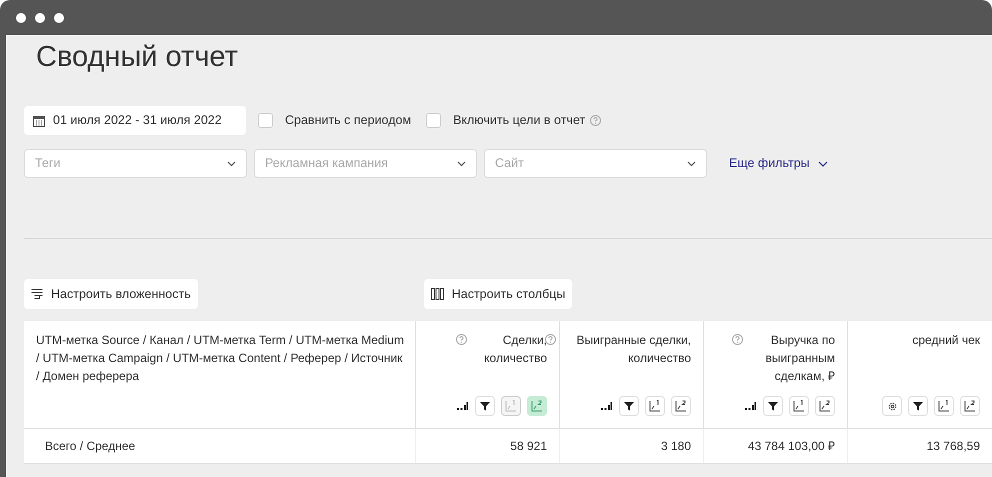  What do you see at coordinates (946, 340) in the screenshot?
I see `column-title: средний чек` at bounding box center [946, 340].